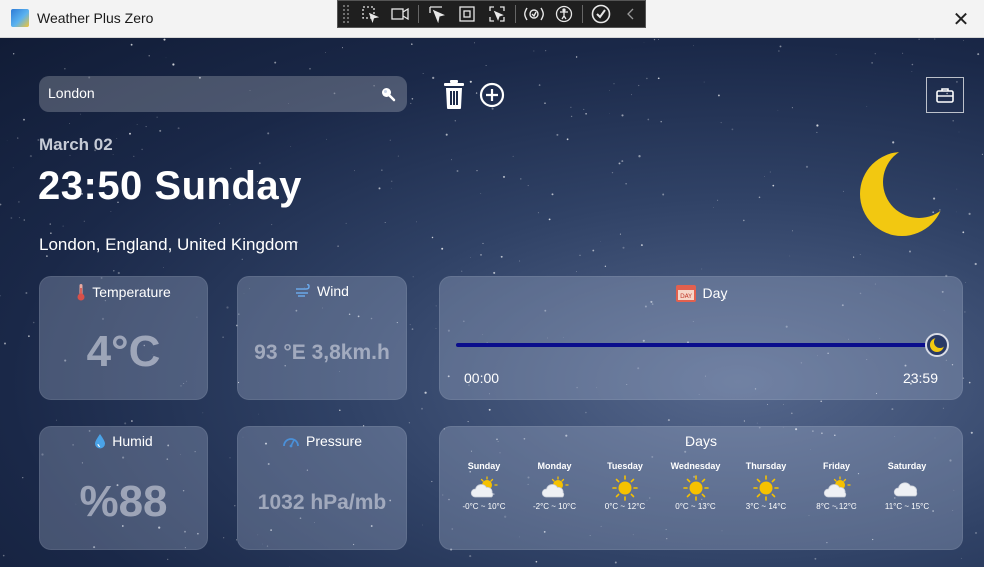 The image size is (984, 567). Describe the element at coordinates (601, 14) in the screenshot. I see `check-icon` at that location.